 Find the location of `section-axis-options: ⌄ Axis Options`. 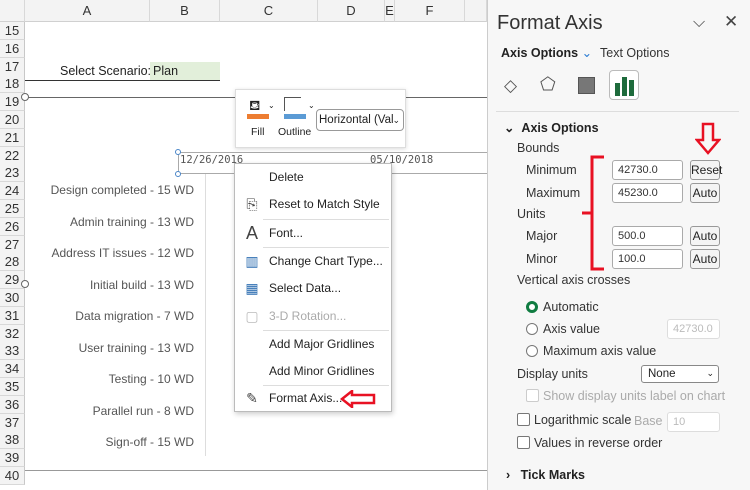

section-axis-options: ⌄ Axis Options is located at coordinates (551, 127).